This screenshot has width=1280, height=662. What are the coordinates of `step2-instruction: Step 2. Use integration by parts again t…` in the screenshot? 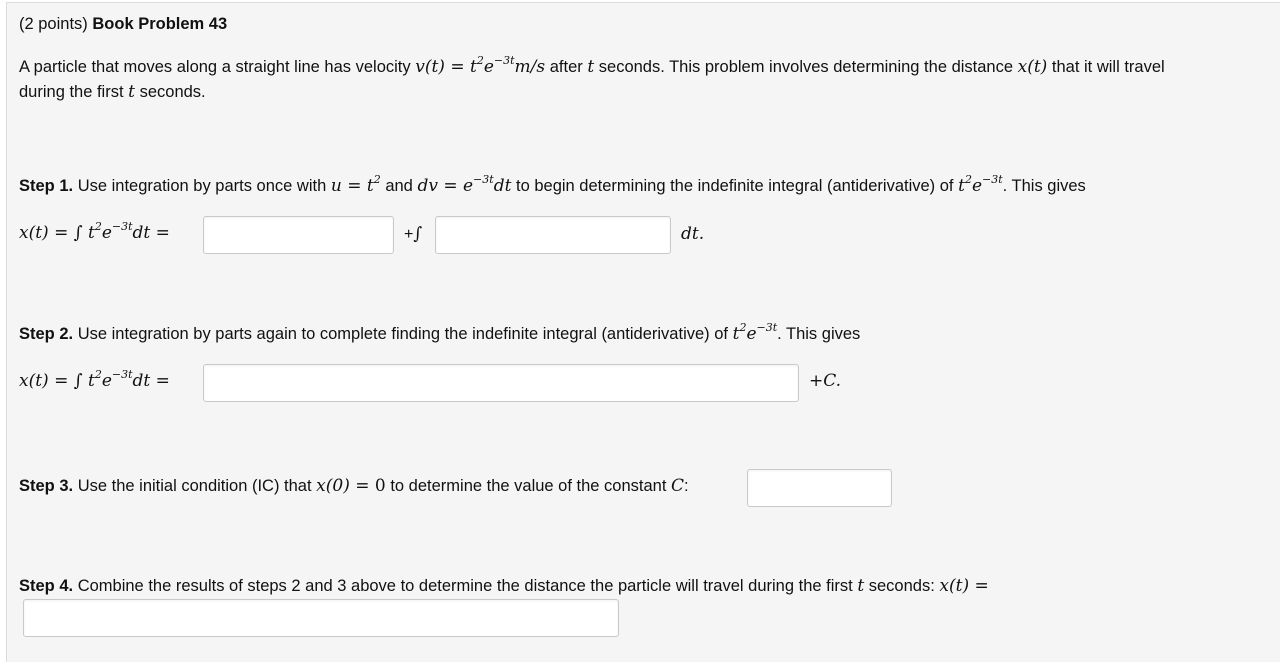 It's located at (440, 332).